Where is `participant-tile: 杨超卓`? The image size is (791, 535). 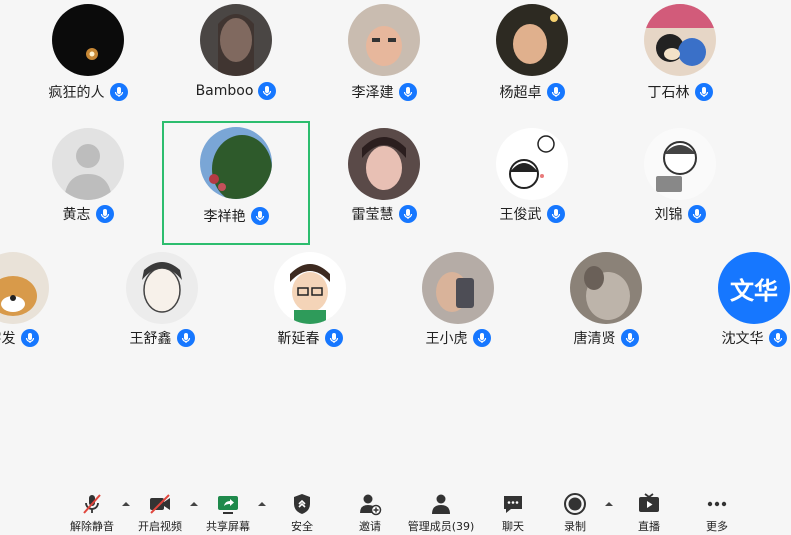
participant-tile: 杨超卓 is located at coordinates (532, 61).